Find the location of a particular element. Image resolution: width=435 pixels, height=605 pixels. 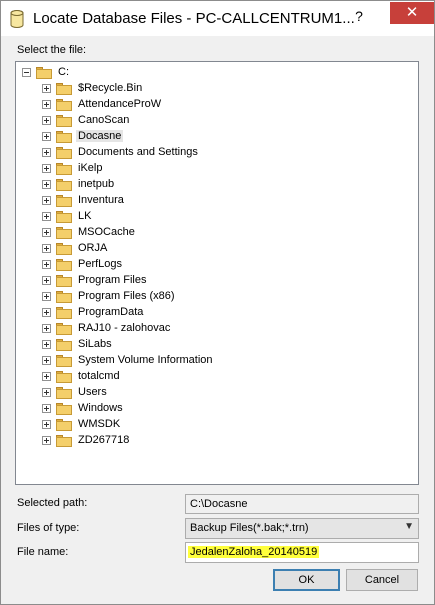

tree-item: WMSDK is located at coordinates (222, 425).